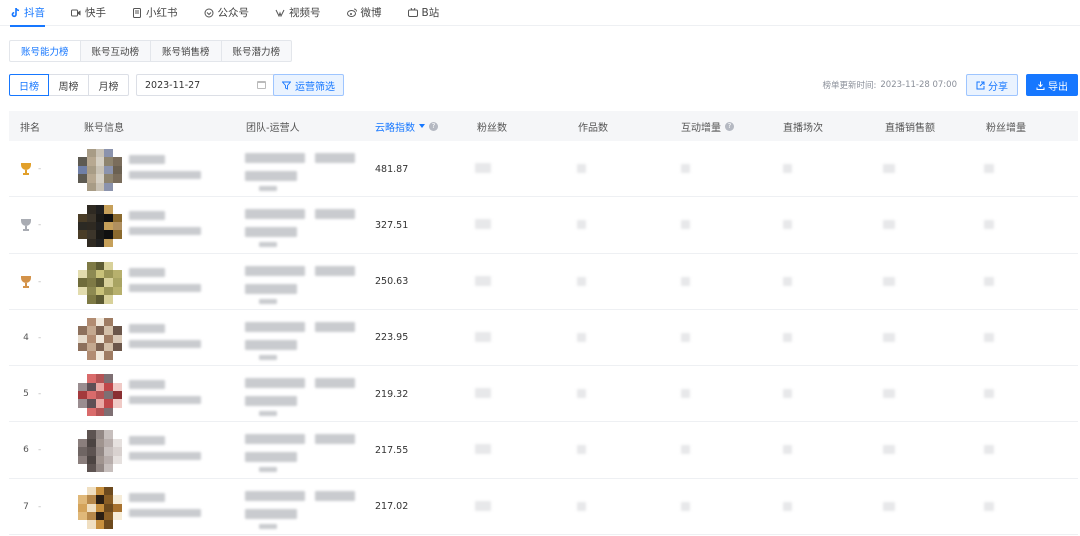 This screenshot has height=536, width=1080. I want to click on table-row: - 250.63, so click(543, 282).